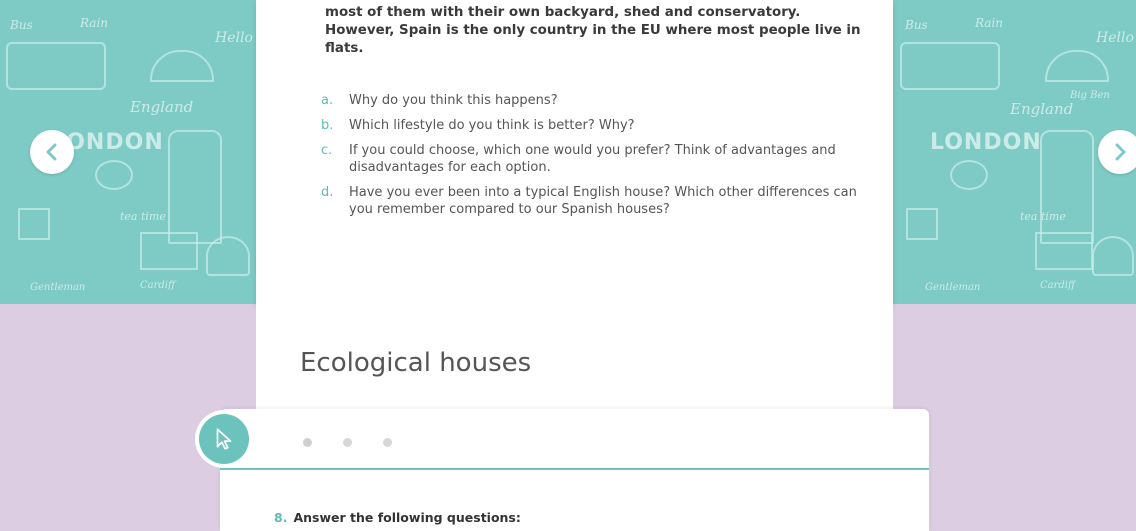  I want to click on task-heading: 8. Answer the following questions:, so click(397, 517).